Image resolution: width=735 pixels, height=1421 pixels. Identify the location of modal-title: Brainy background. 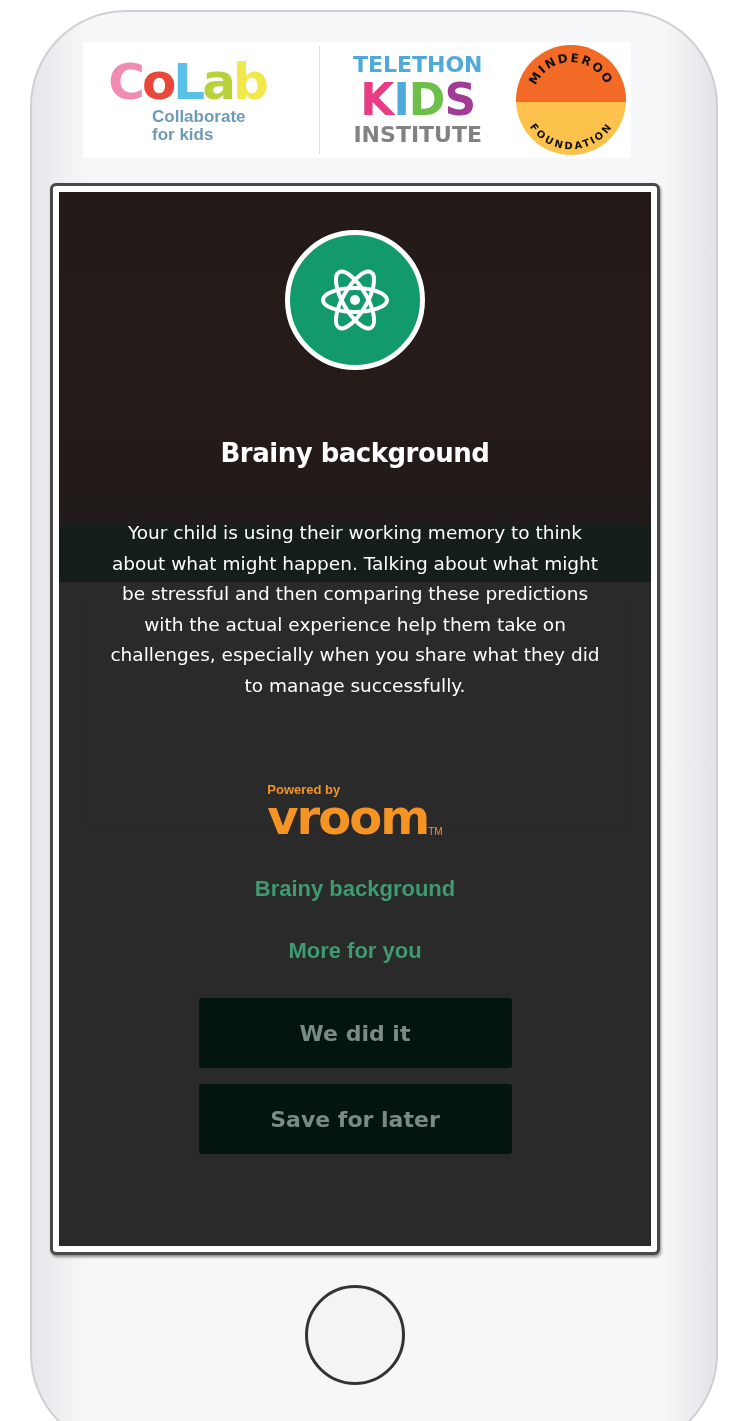
(355, 453).